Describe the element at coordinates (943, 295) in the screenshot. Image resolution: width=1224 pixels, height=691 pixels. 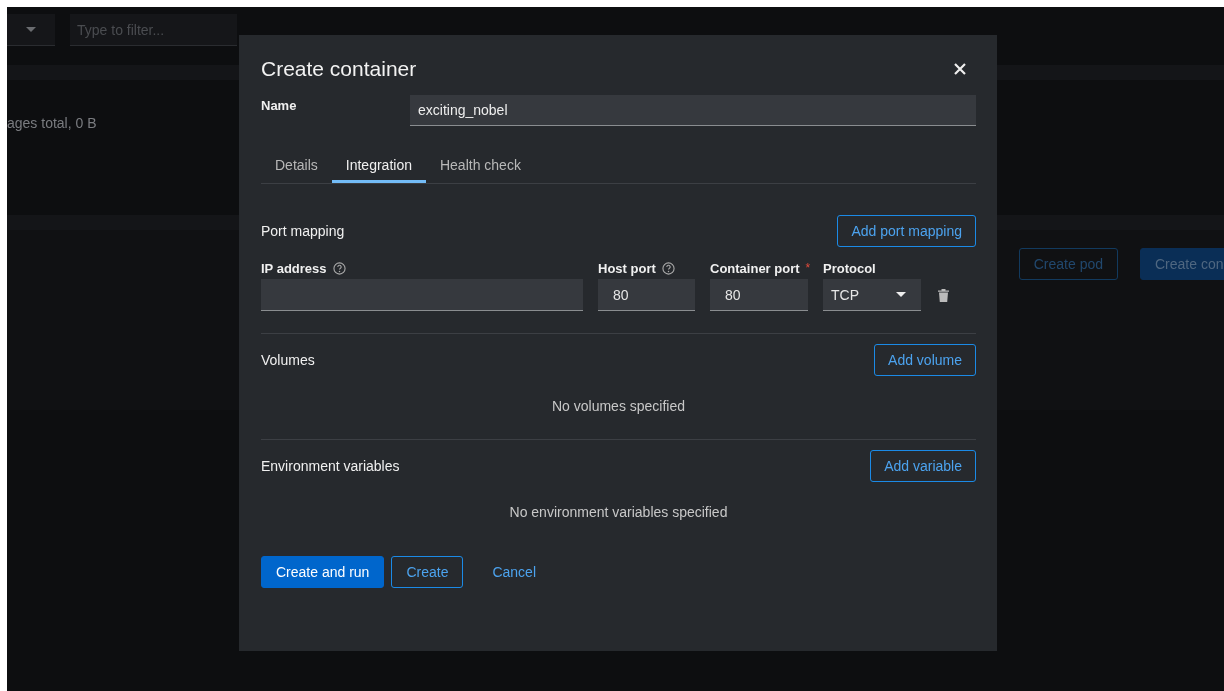
I see `trash-icon` at that location.